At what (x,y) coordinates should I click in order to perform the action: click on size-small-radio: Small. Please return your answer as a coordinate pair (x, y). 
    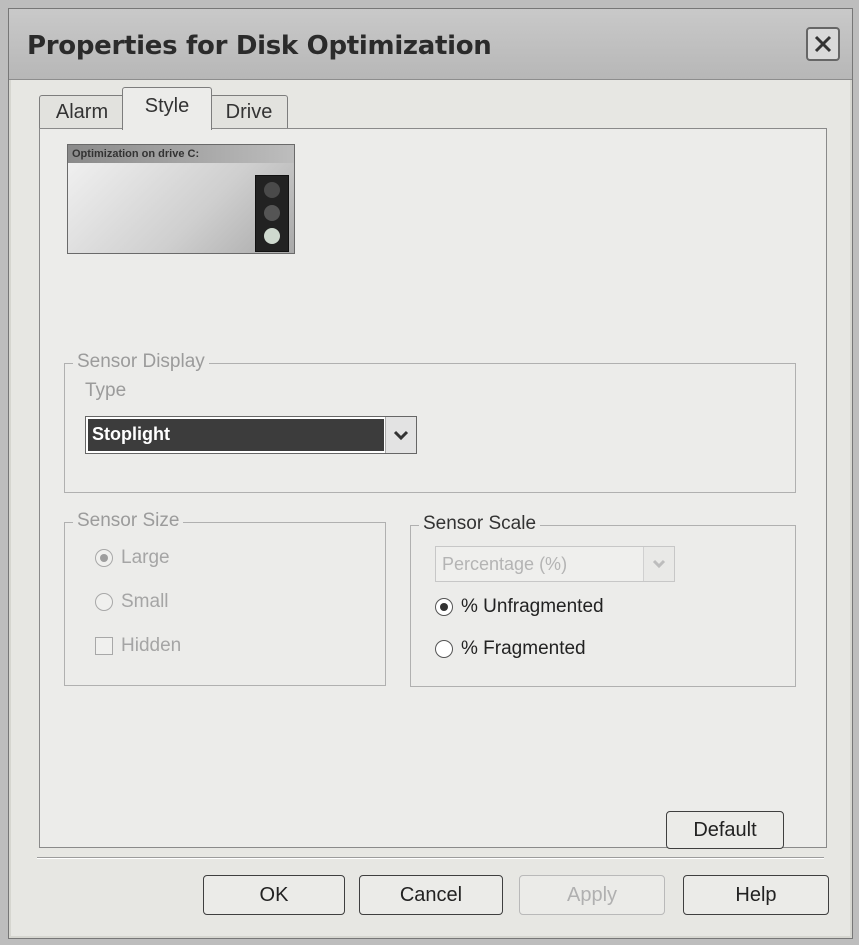
    Looking at the image, I should click on (132, 602).